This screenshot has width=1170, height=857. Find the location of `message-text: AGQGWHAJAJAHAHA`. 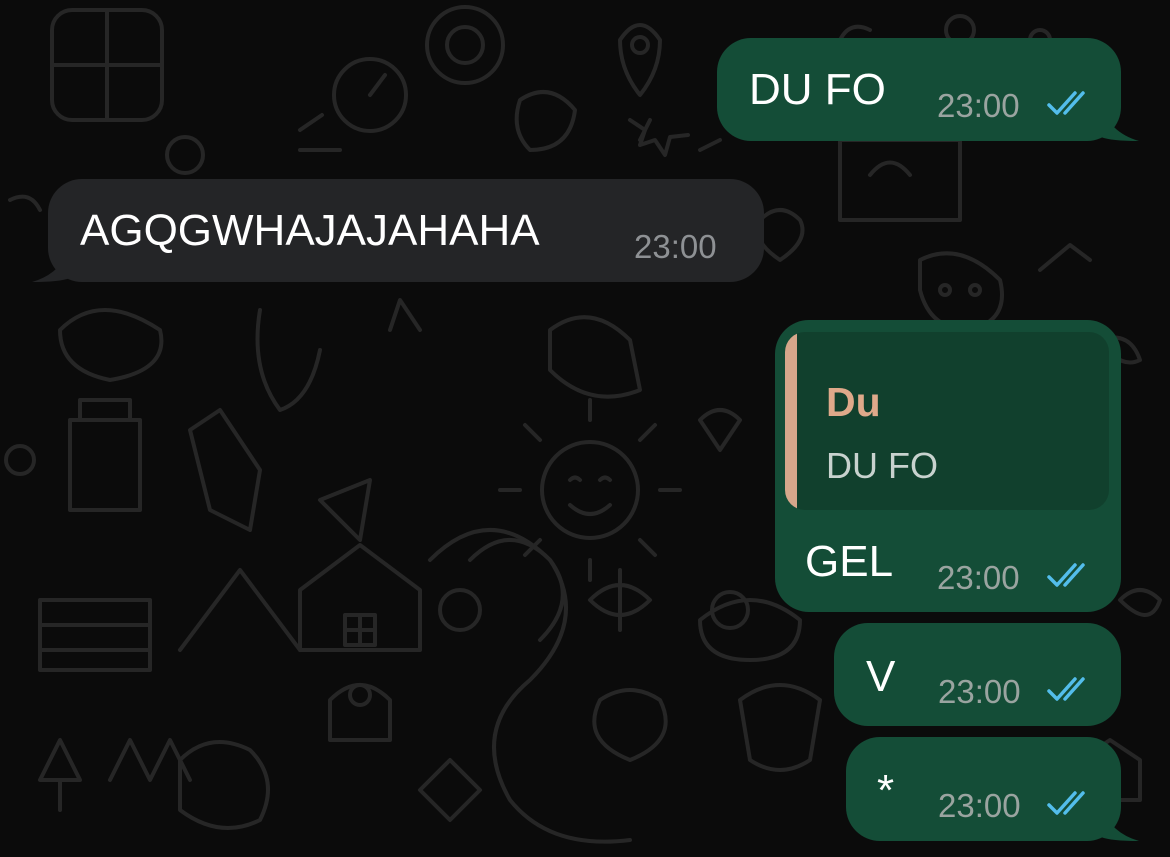

message-text: AGQGWHAJAJAHAHA is located at coordinates (310, 230).